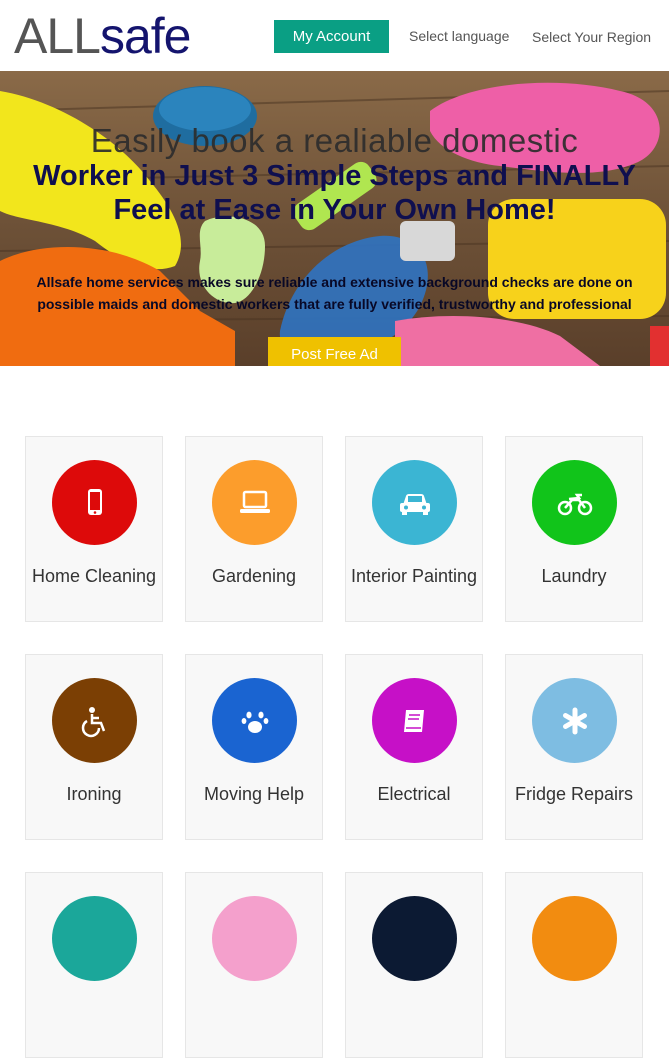  I want to click on paw-icon, so click(254, 722).